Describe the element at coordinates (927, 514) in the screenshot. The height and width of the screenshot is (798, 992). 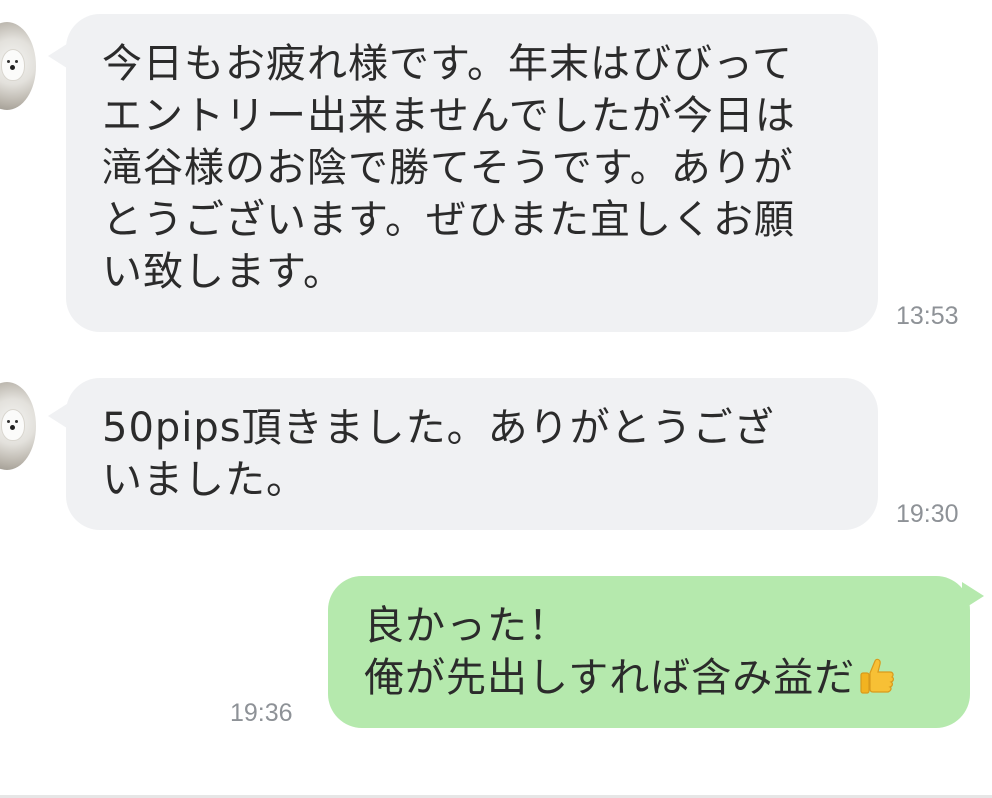
I see `message-timestamp: 19:30` at that location.